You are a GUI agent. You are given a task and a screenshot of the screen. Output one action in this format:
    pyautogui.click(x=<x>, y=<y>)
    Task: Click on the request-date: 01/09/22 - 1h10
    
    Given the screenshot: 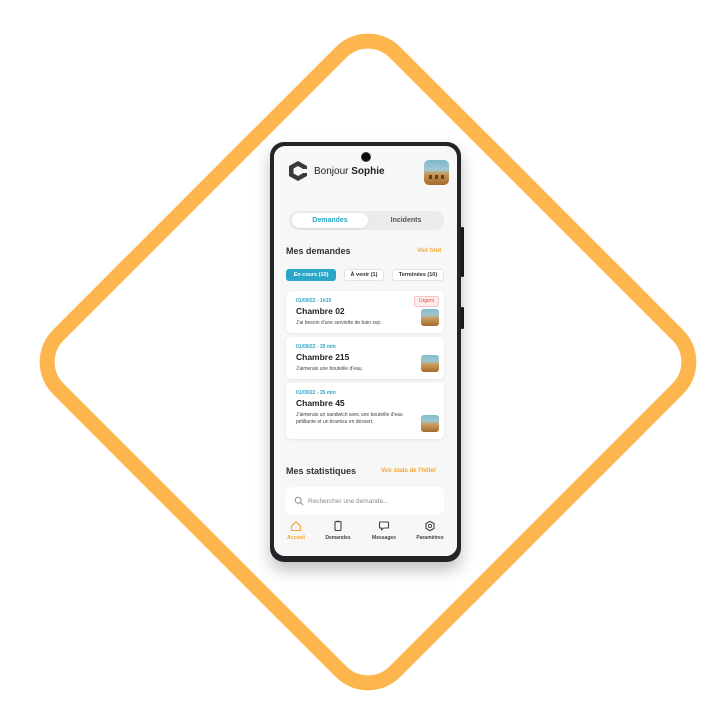 What is the action you would take?
    pyautogui.click(x=314, y=301)
    